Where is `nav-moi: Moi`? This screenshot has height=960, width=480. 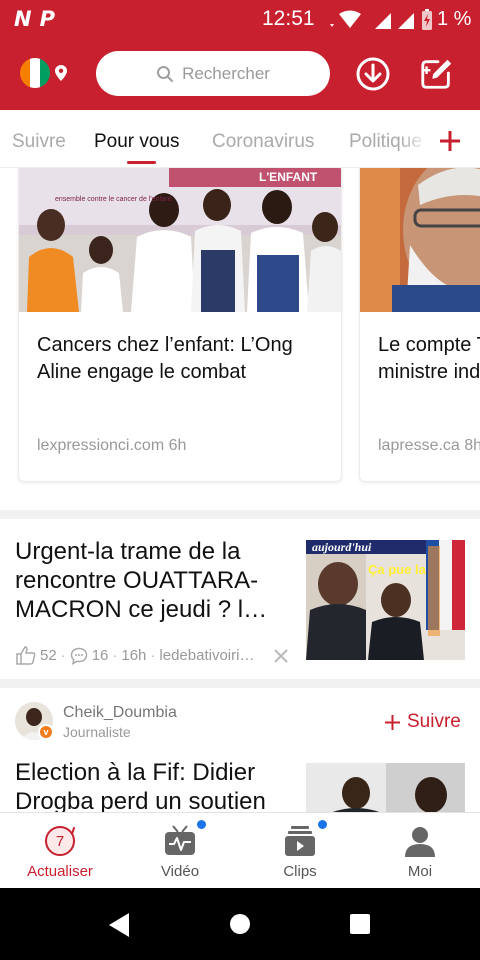
nav-moi: Moi is located at coordinates (420, 851).